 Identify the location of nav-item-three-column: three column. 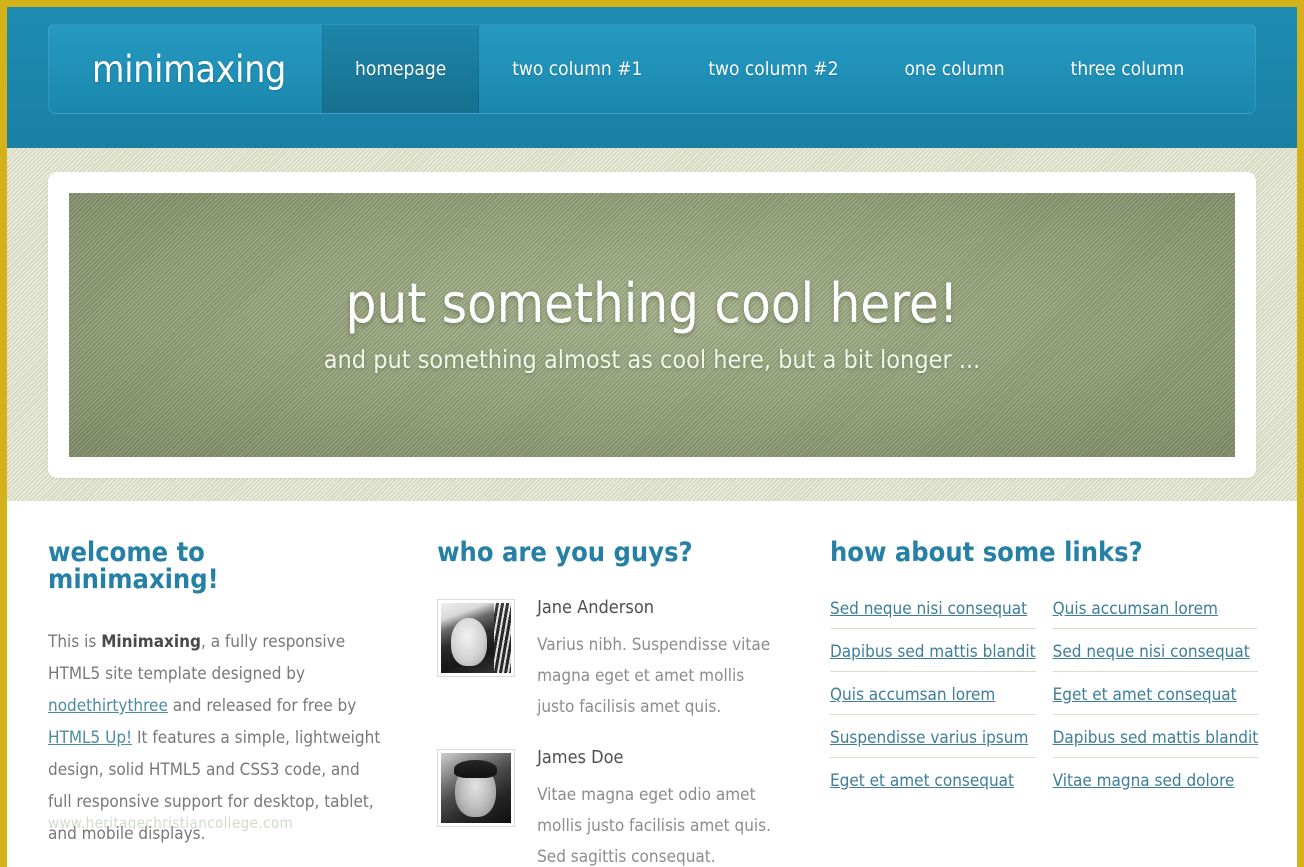
(1128, 69).